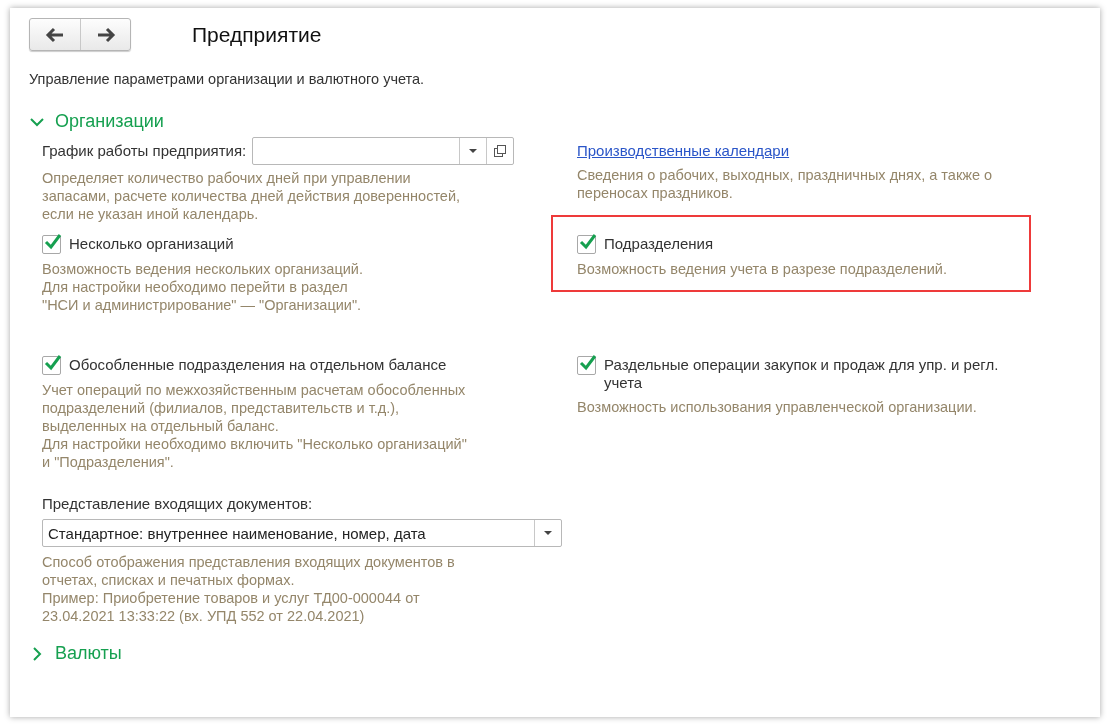 This screenshot has width=1110, height=727. What do you see at coordinates (109, 121) in the screenshot?
I see `section-title: Организации` at bounding box center [109, 121].